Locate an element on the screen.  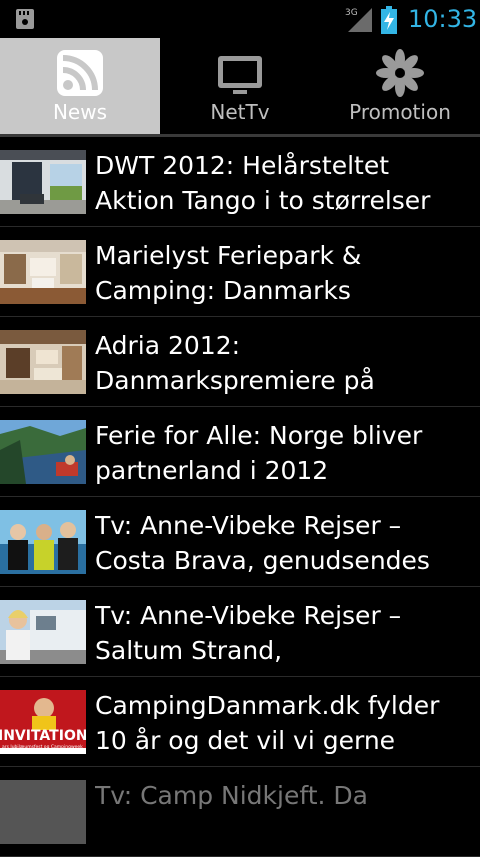
list-item: Marielyst Feriepark & Camping: Danmarks is located at coordinates (240, 272).